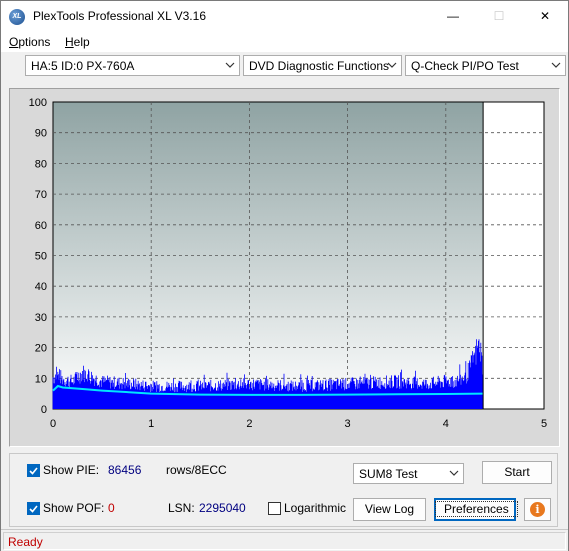 The width and height of the screenshot is (569, 551). Describe the element at coordinates (499, 16) in the screenshot. I see `maximize-button: ☐` at that location.